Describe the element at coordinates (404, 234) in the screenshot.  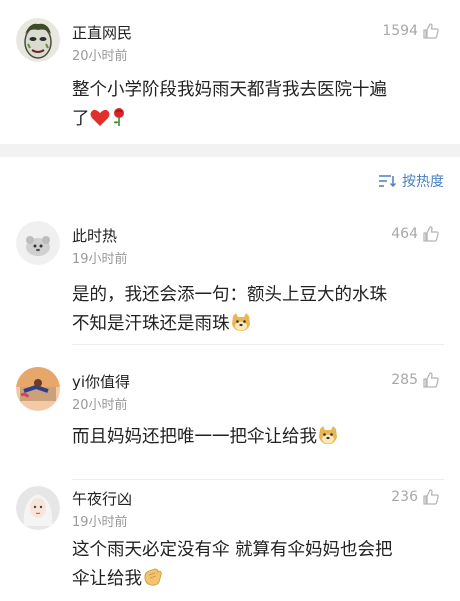
I see `like-count: 464` at that location.